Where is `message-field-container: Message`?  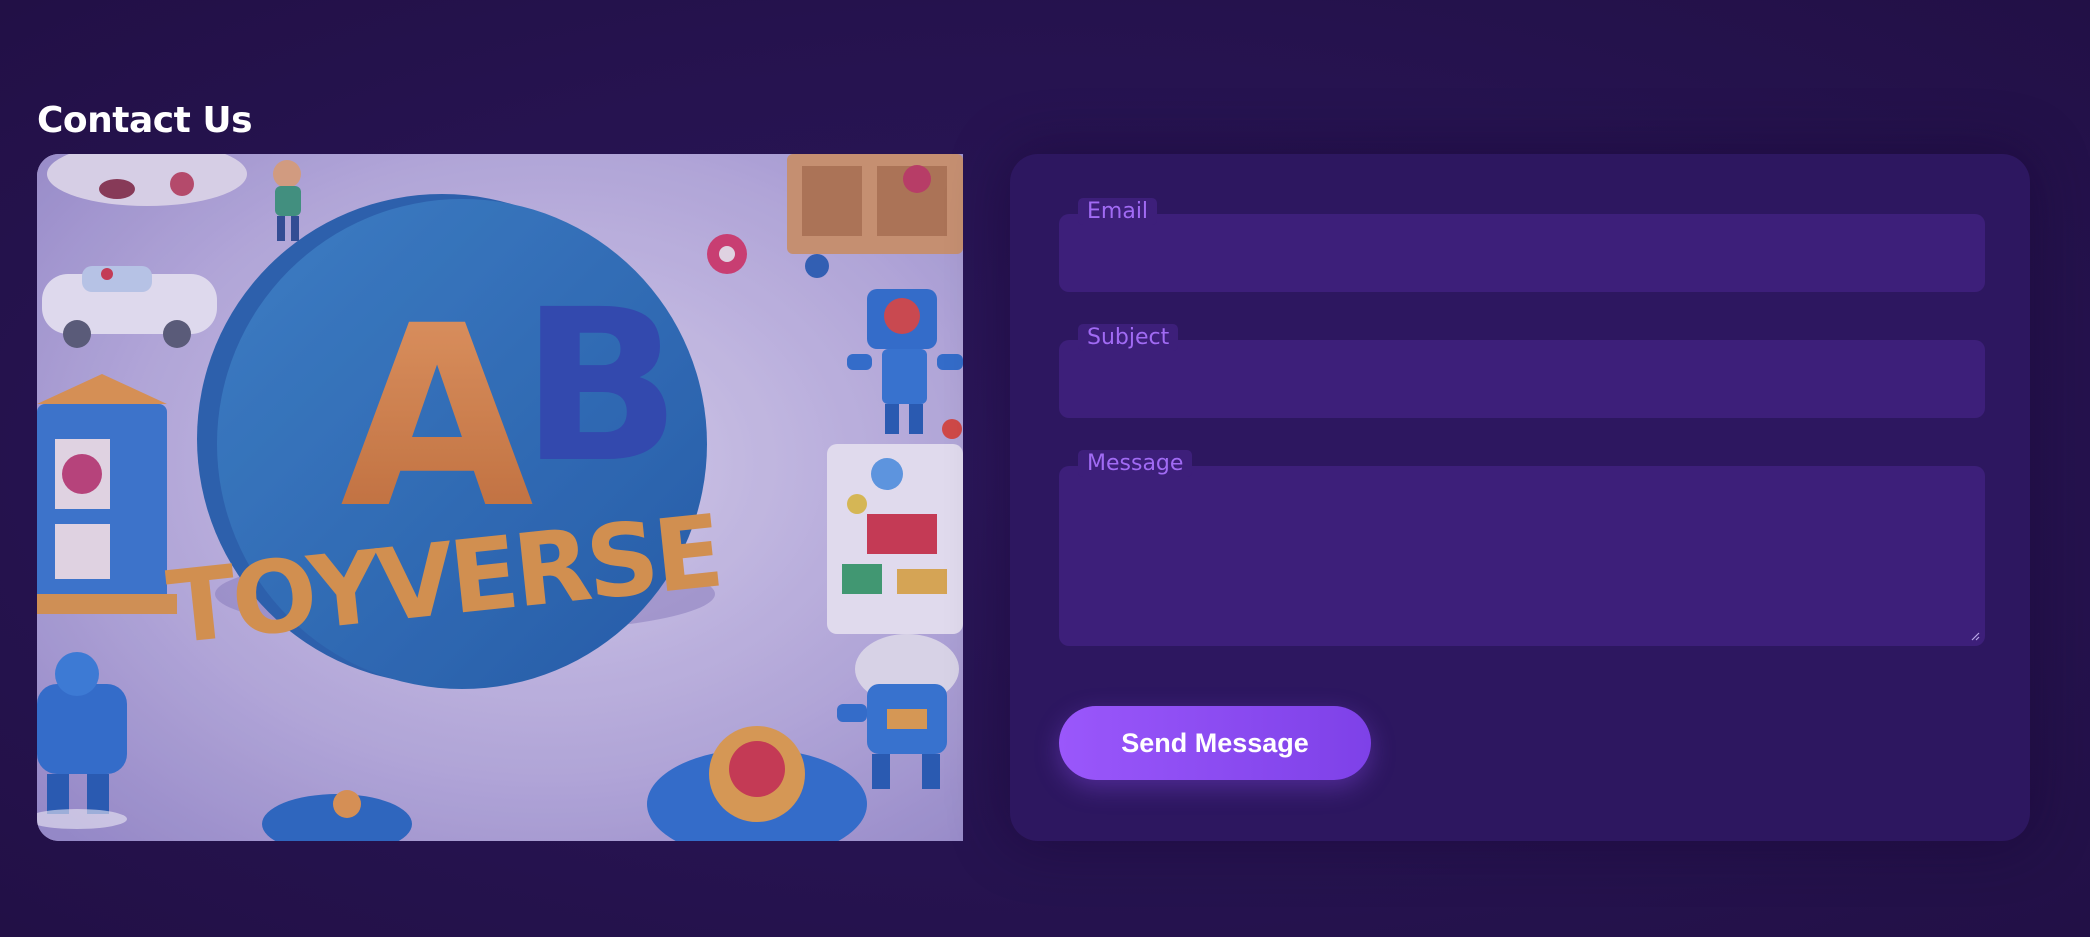
message-field-container: Message is located at coordinates (1522, 548).